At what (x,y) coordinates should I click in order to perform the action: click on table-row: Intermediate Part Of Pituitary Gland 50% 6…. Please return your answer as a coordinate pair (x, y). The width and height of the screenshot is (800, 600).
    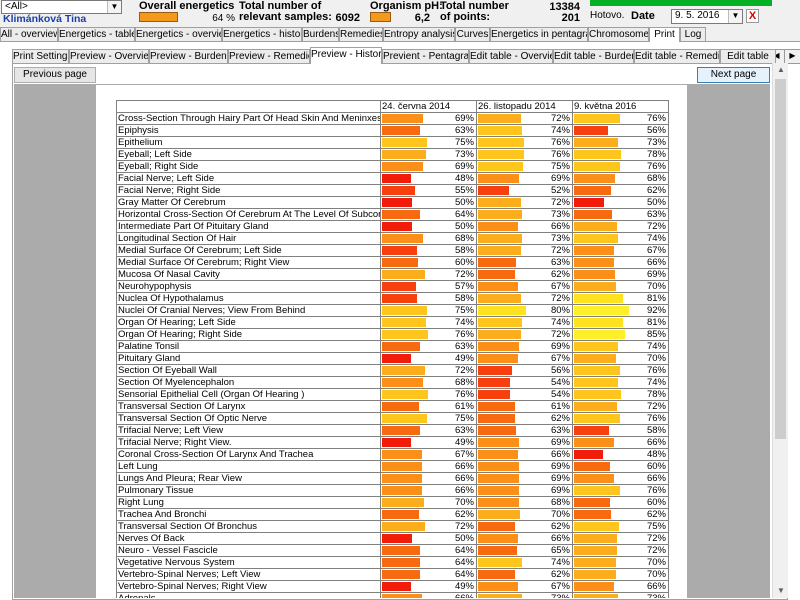
    Looking at the image, I should click on (392, 226).